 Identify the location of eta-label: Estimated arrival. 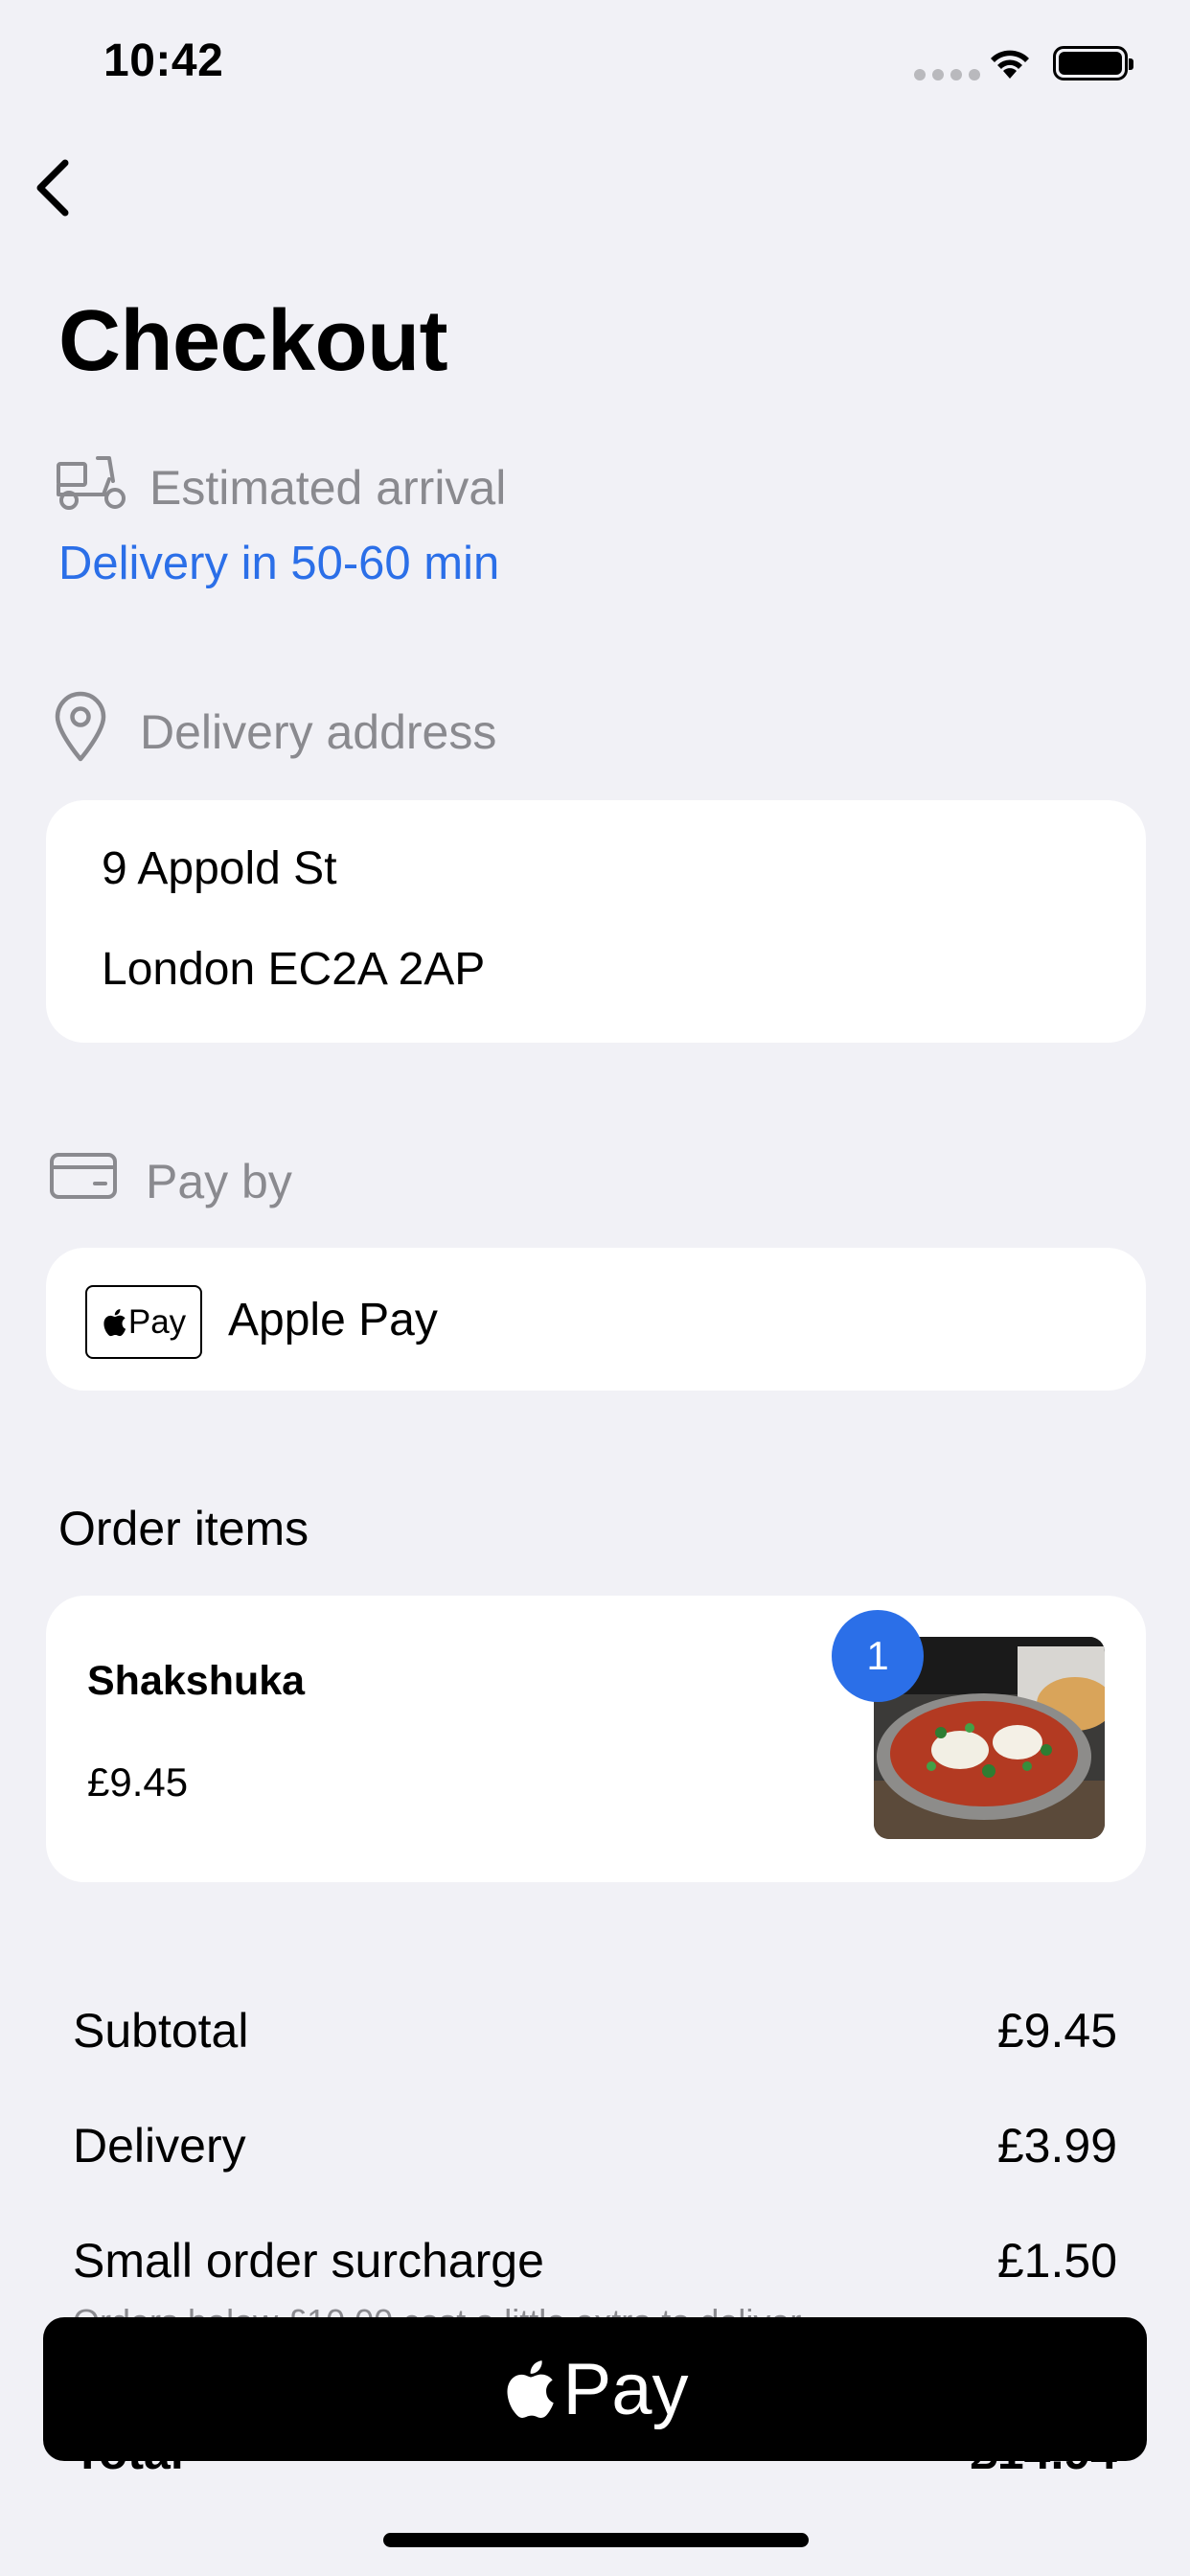
(328, 488).